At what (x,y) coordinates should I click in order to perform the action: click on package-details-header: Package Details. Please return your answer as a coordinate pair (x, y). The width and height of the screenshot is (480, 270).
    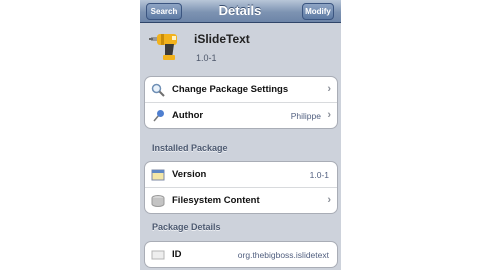
    Looking at the image, I should click on (186, 227).